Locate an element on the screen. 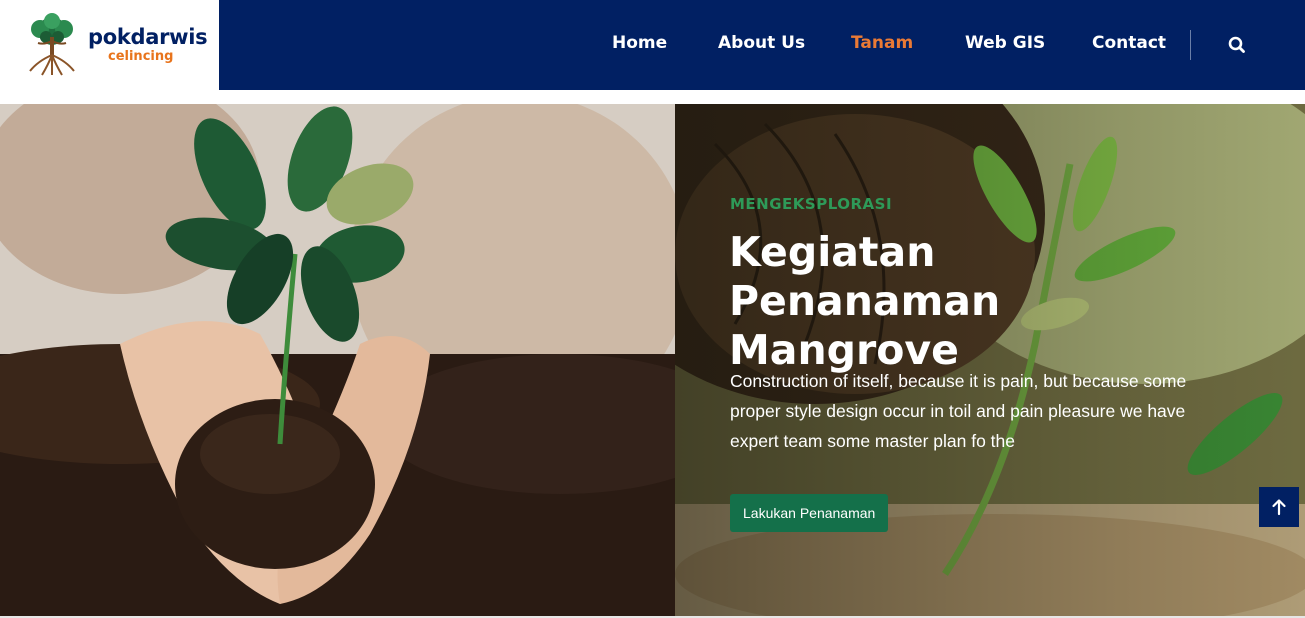  search-icon is located at coordinates (1236, 44).